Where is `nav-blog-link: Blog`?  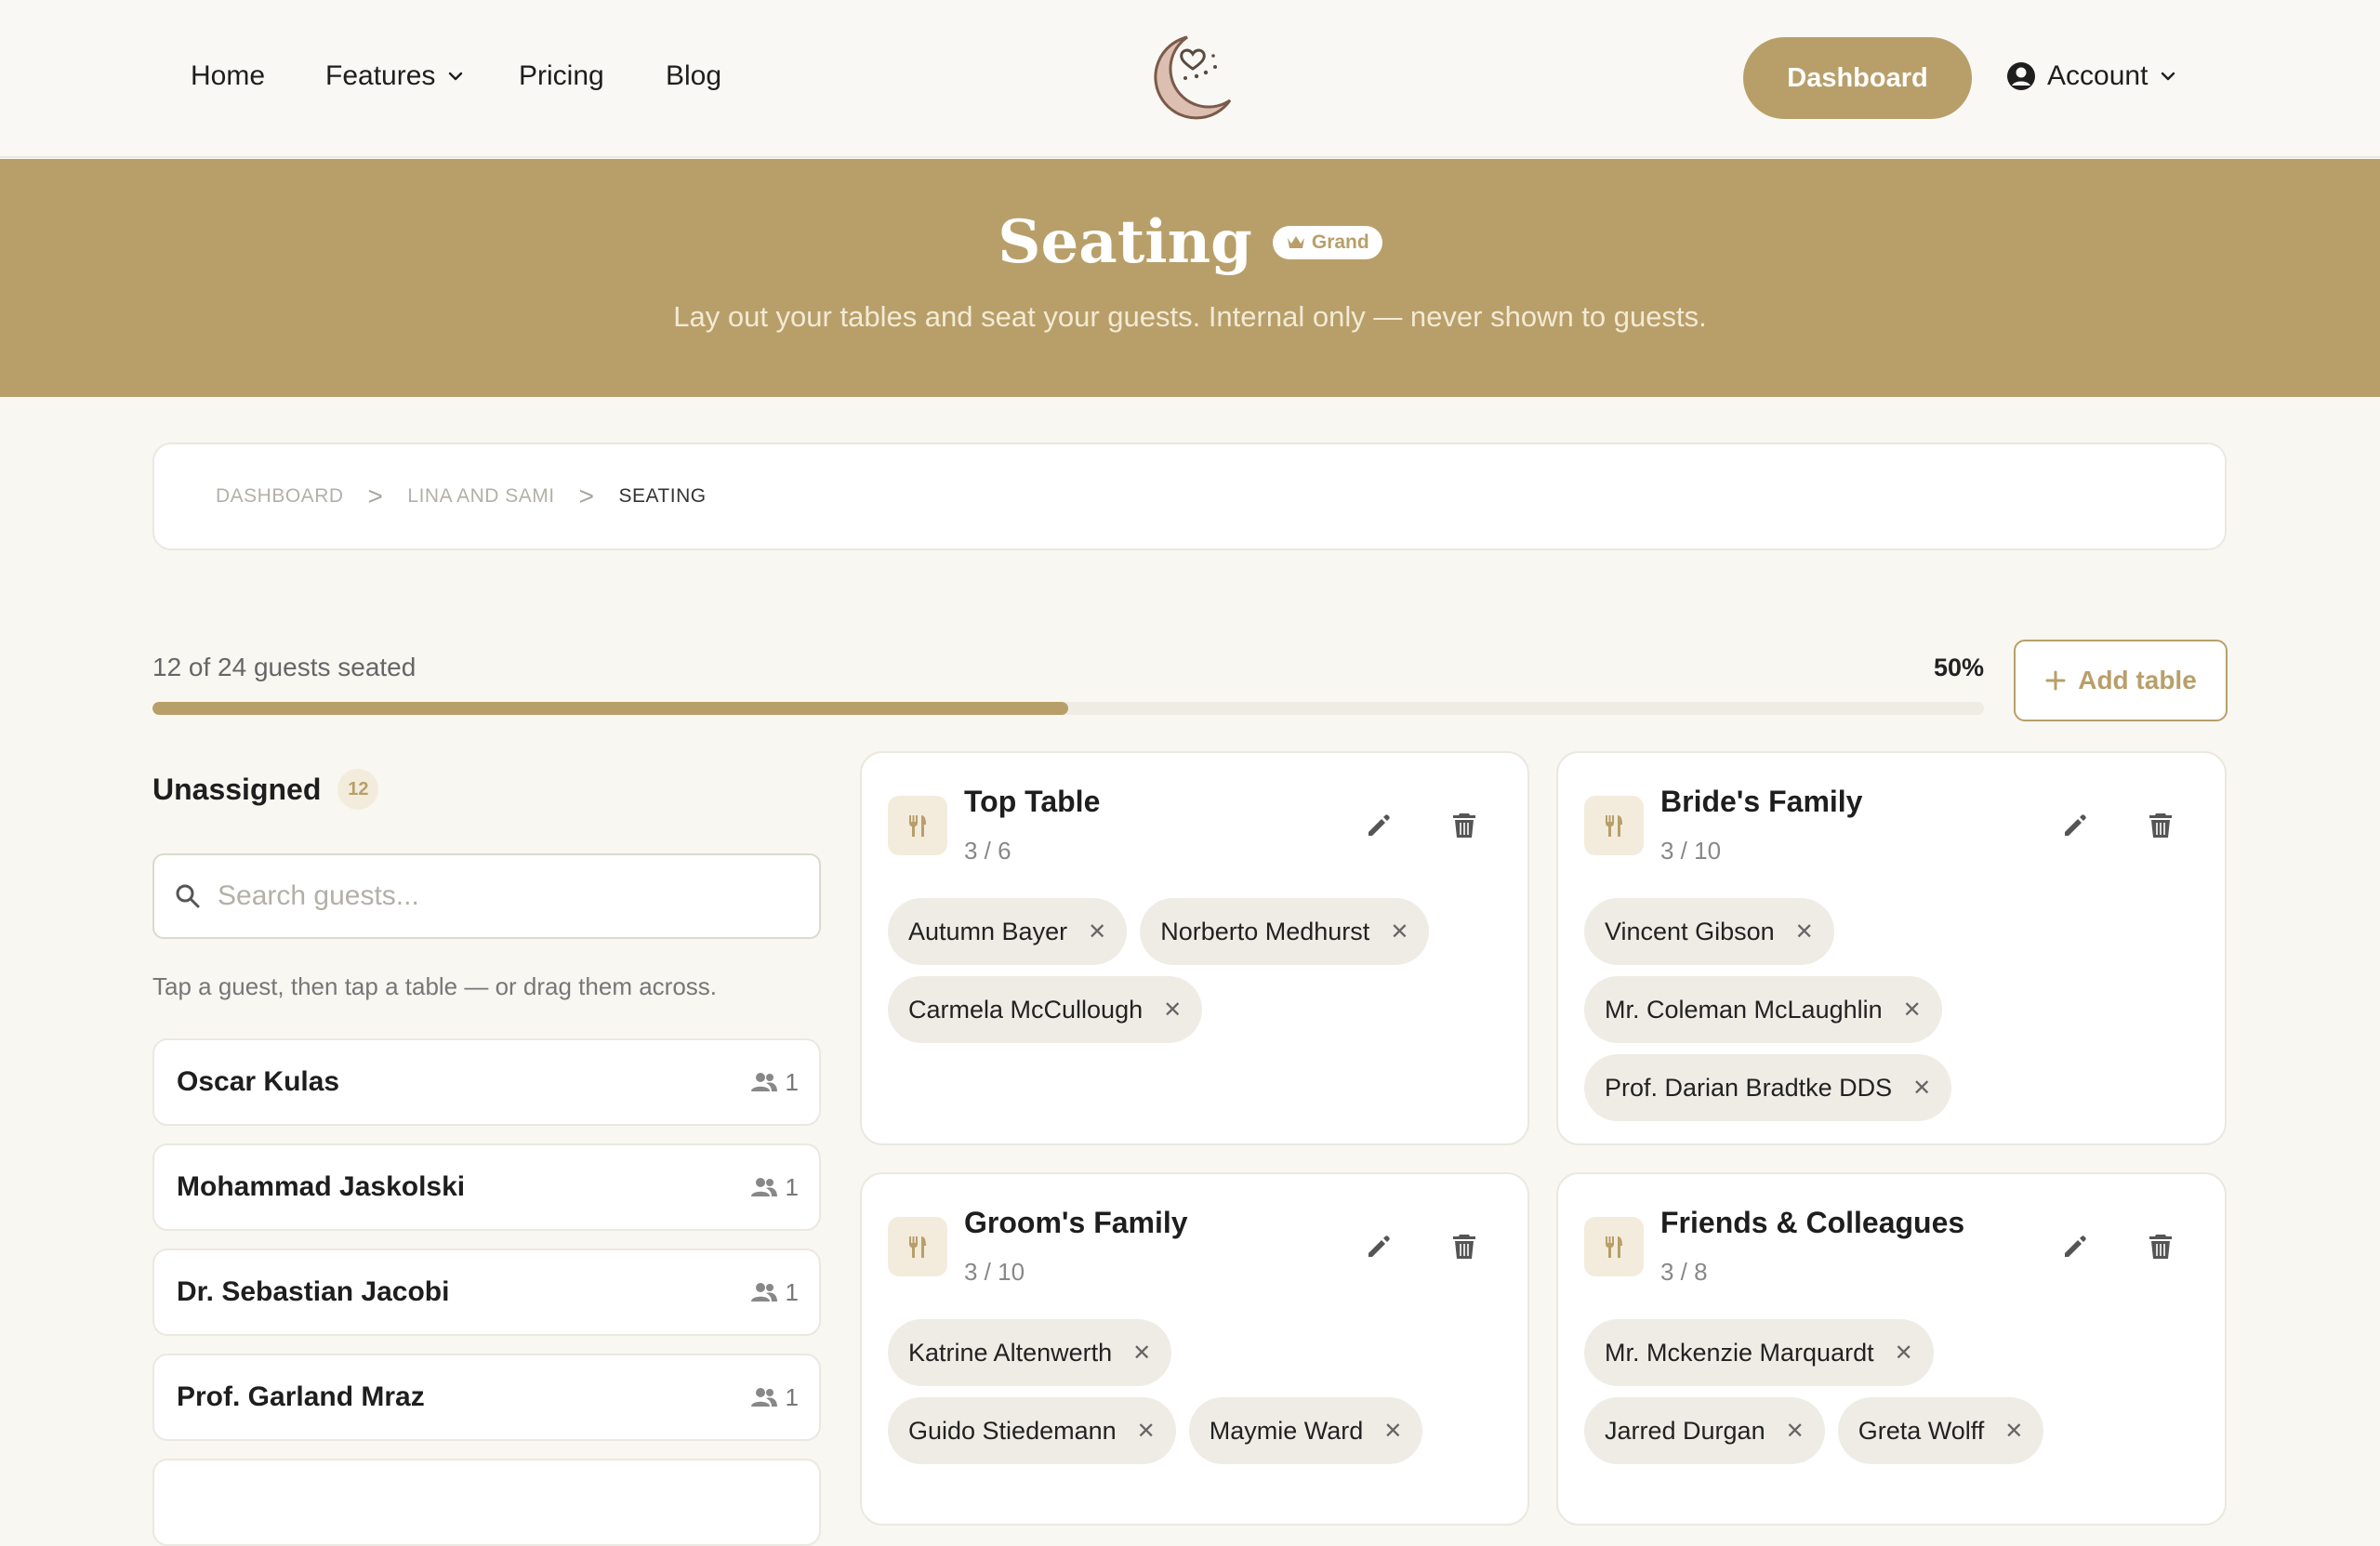
nav-blog-link: Blog is located at coordinates (693, 76).